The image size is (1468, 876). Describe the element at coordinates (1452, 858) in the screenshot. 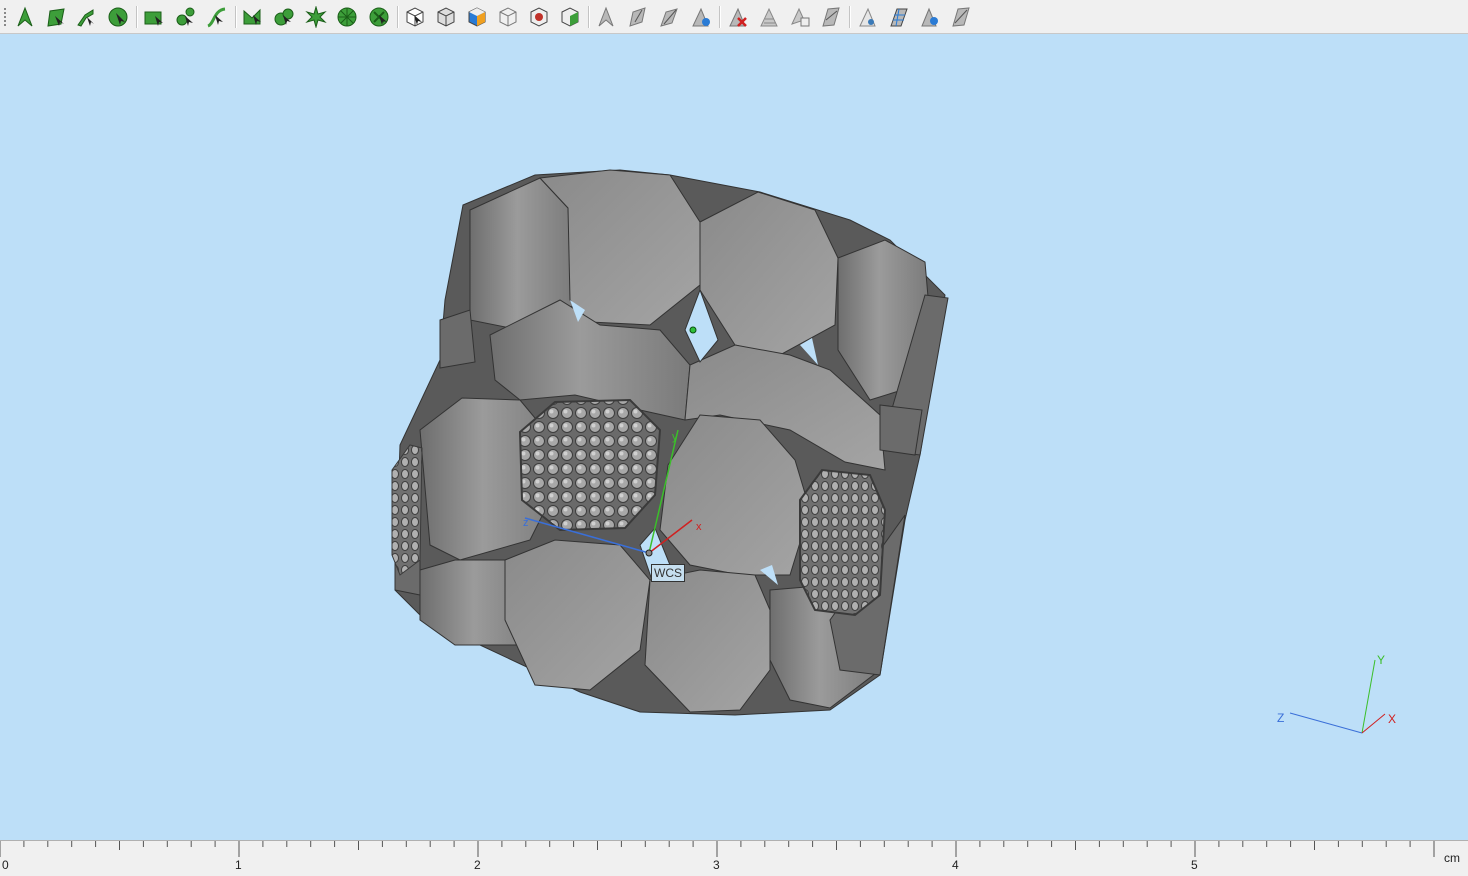

I see `ruler-unit: cm` at that location.